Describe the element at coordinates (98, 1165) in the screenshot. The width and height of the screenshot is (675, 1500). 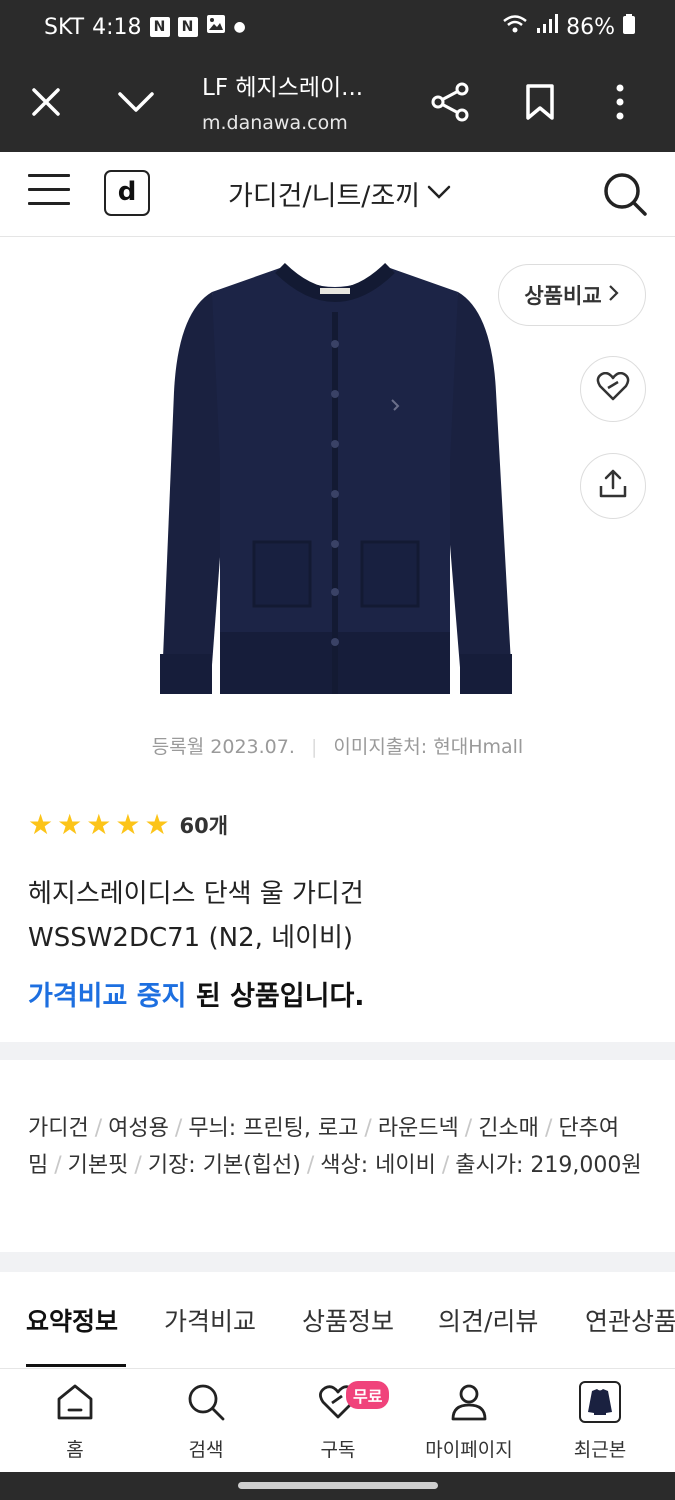
I see `spec-item: 기본핏` at that location.